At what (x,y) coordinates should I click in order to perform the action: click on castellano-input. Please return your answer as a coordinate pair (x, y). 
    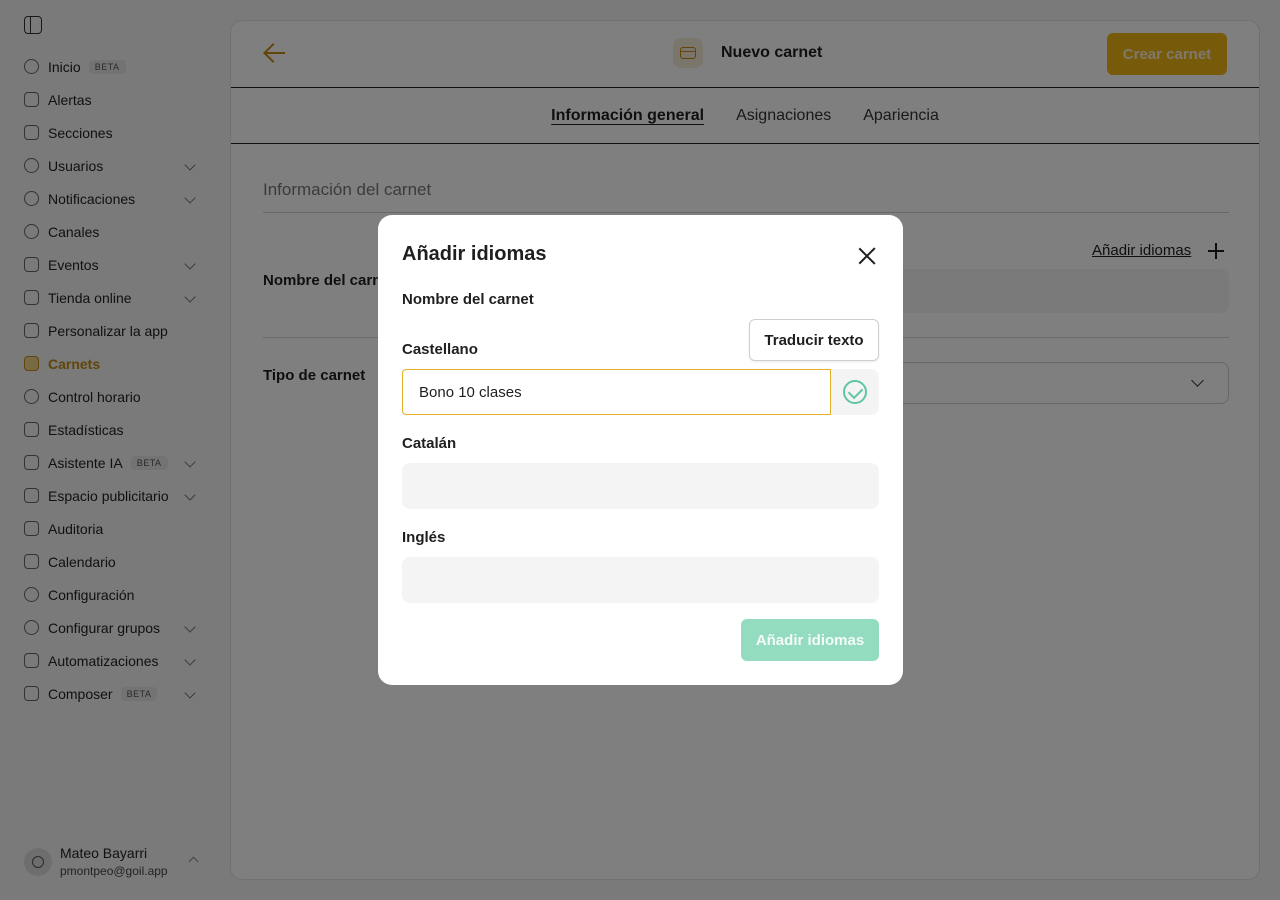
    Looking at the image, I should click on (616, 392).